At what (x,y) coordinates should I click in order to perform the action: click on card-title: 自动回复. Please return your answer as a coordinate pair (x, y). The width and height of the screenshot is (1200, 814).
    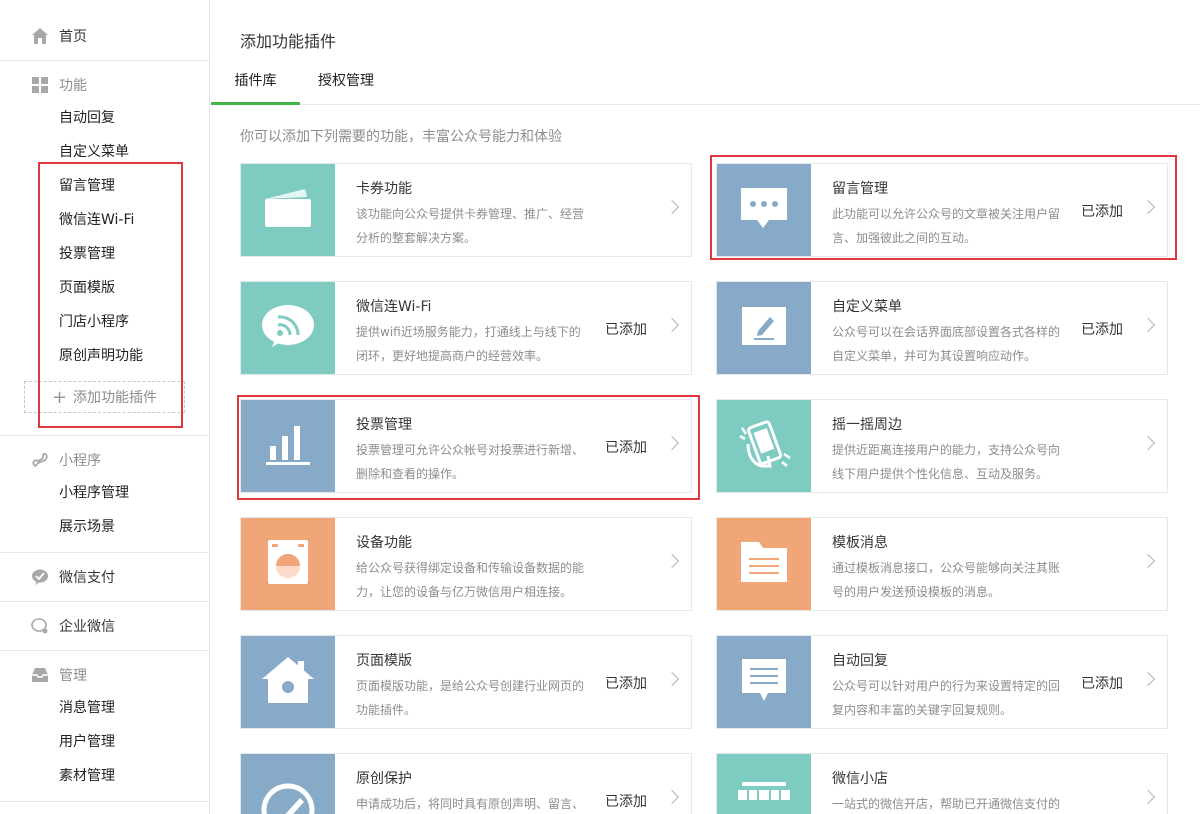
    Looking at the image, I should click on (860, 661).